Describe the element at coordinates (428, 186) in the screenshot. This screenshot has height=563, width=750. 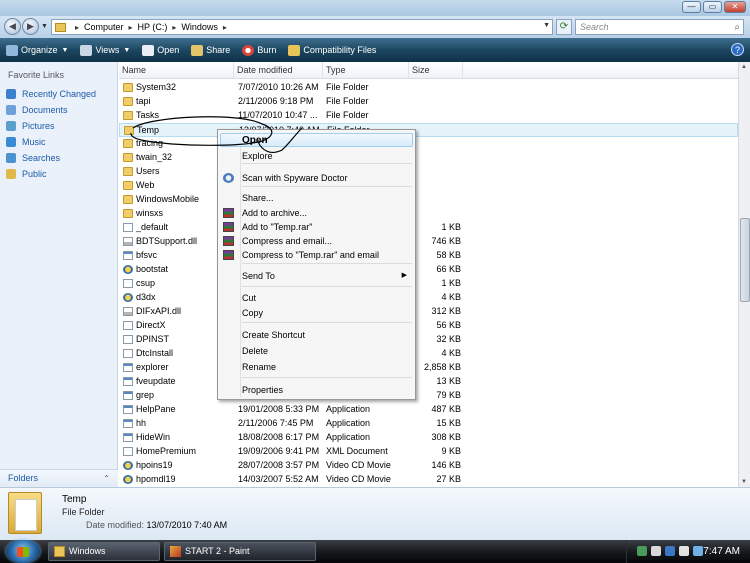
I see `table-row: Web` at that location.